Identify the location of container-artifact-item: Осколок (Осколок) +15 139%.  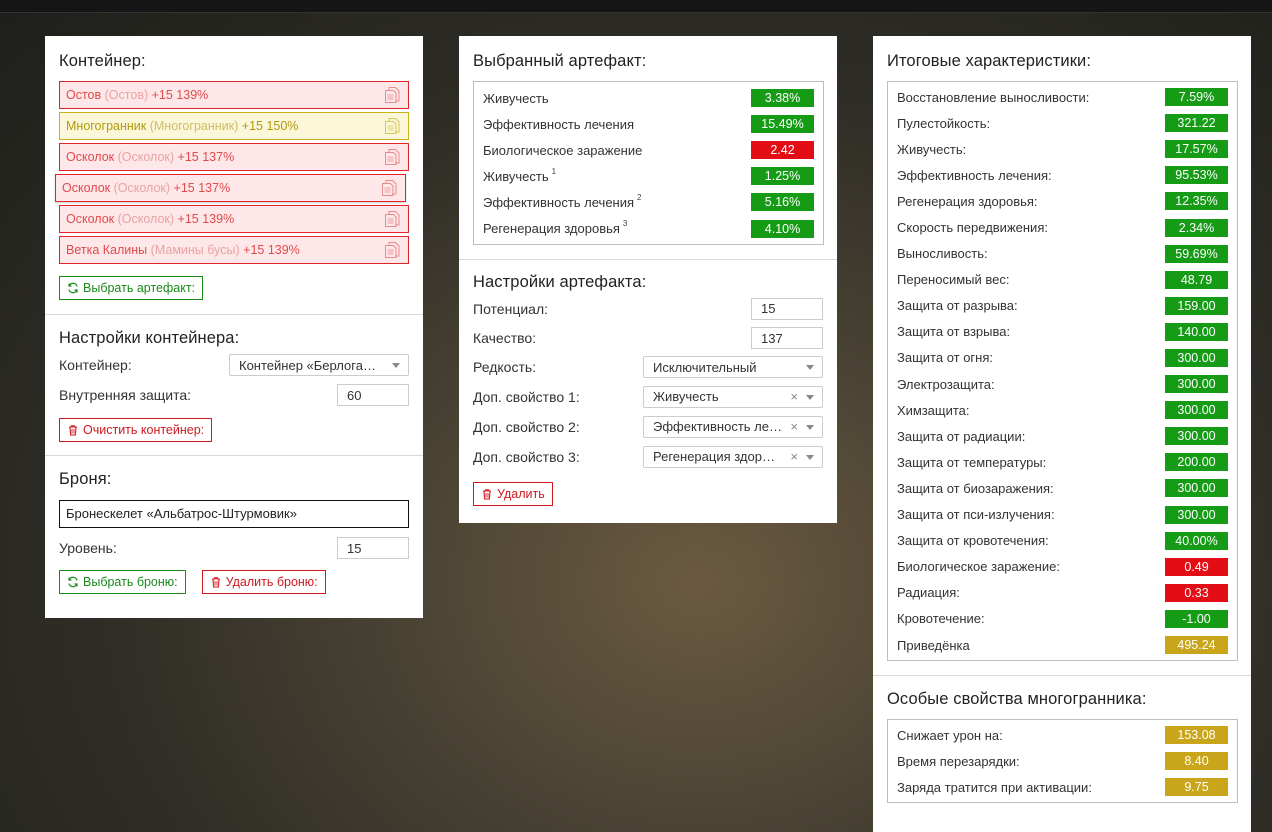
(234, 219).